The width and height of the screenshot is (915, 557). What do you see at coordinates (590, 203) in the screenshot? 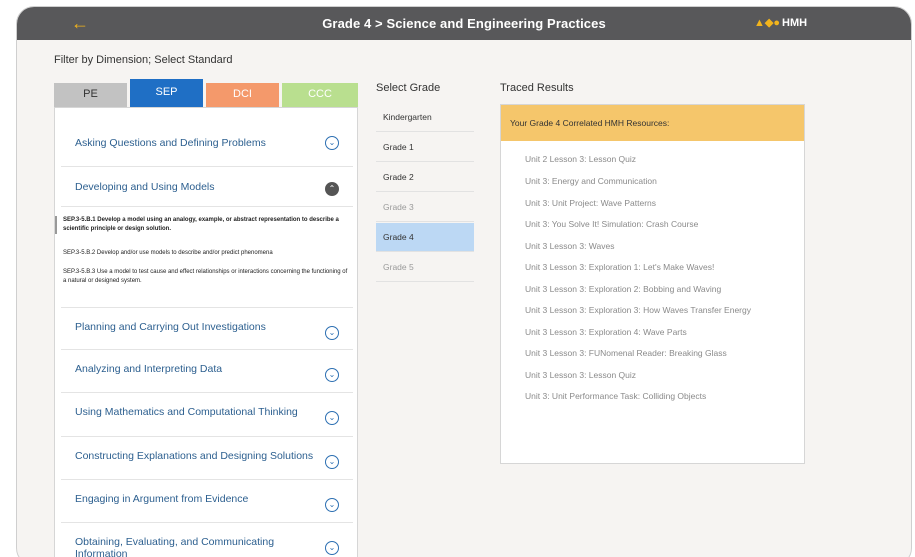
I see `result-item: Unit 3: Unit Project: Wave Patterns` at bounding box center [590, 203].